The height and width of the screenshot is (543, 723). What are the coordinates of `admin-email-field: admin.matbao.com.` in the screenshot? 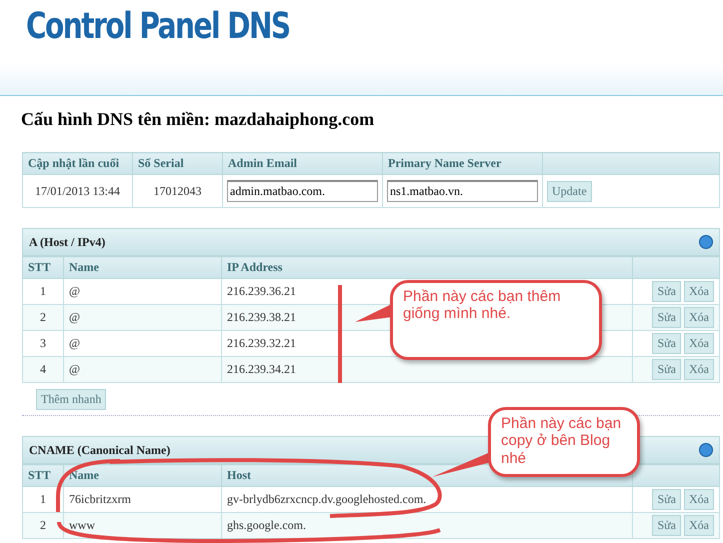 It's located at (302, 191).